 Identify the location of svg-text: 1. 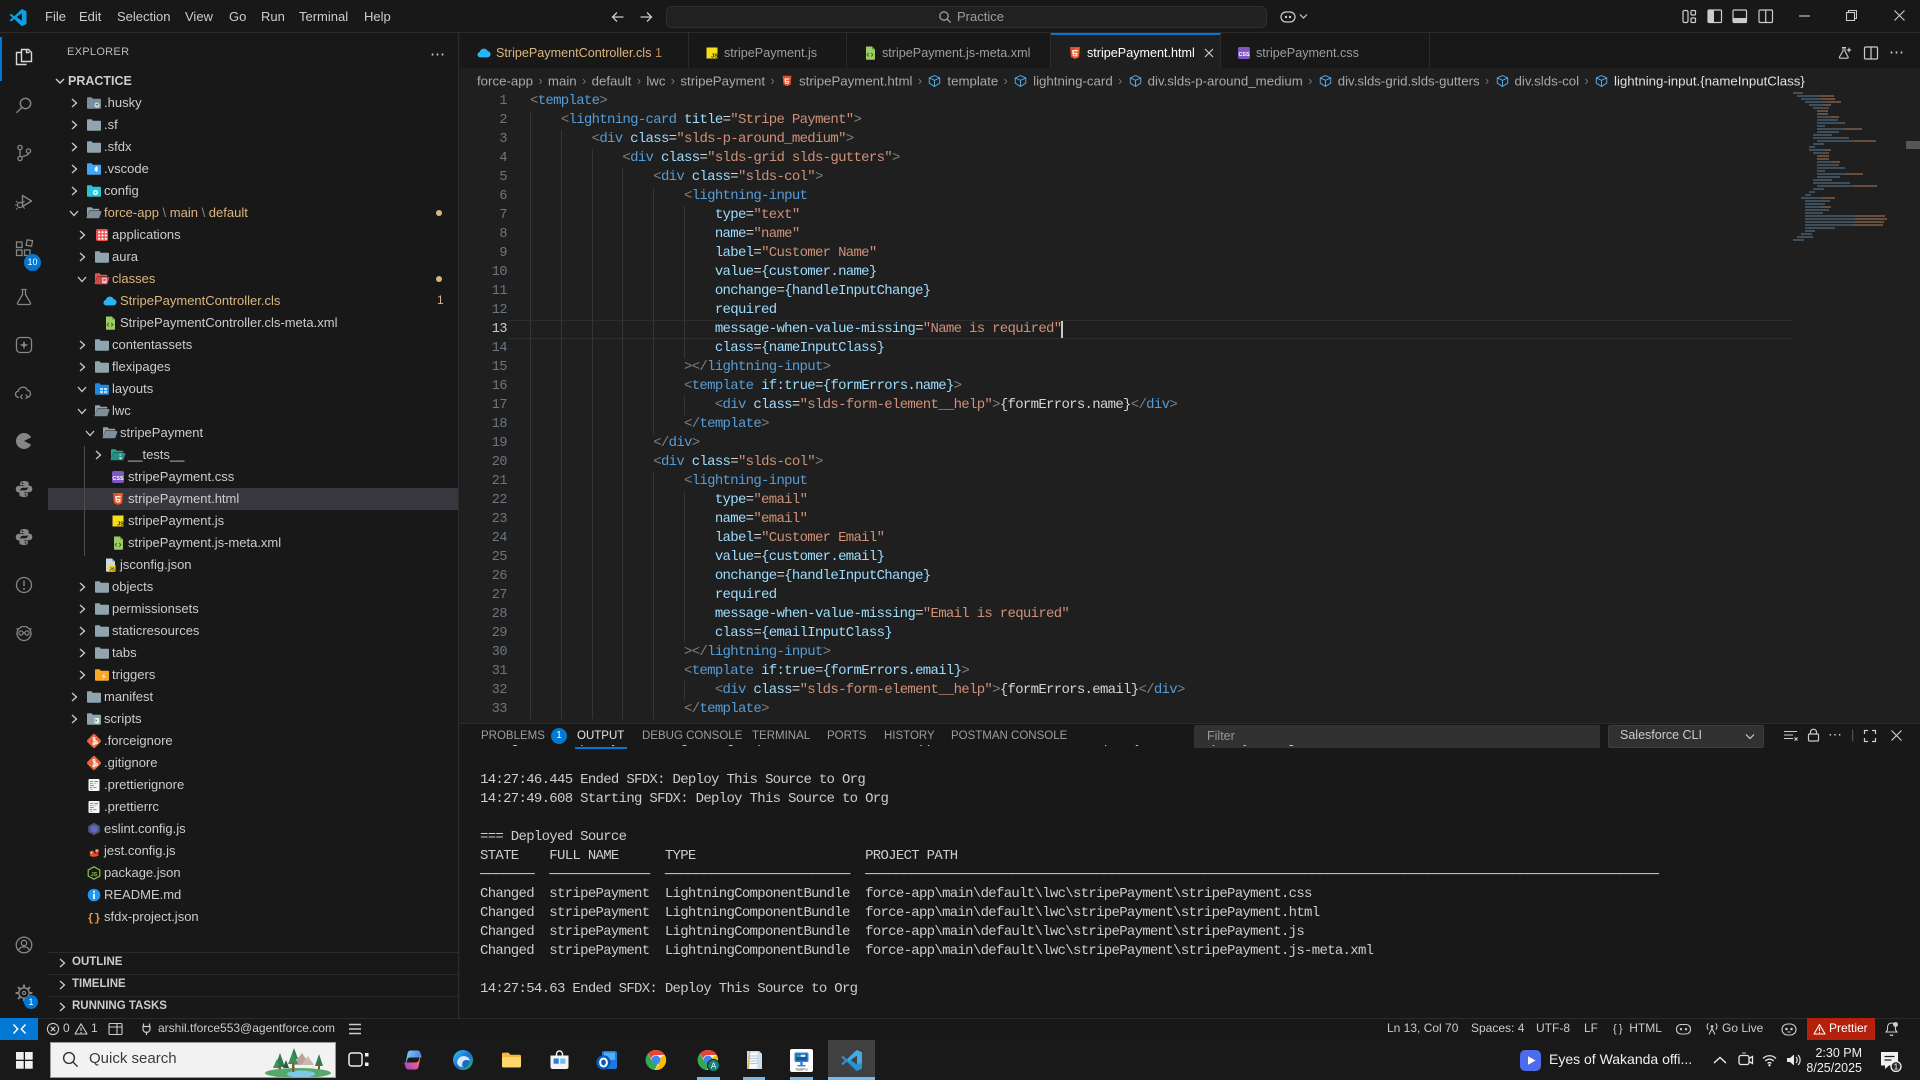
(1896, 1067).